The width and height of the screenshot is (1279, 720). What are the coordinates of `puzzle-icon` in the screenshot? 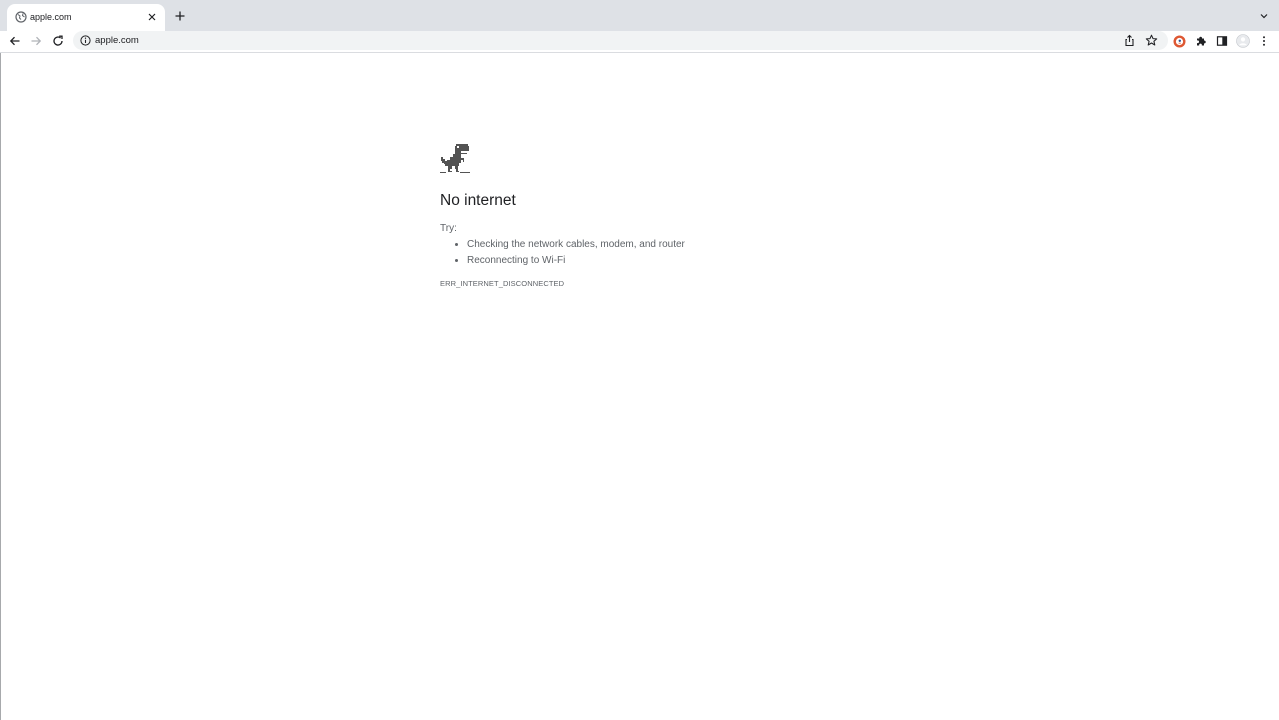 It's located at (1201, 41).